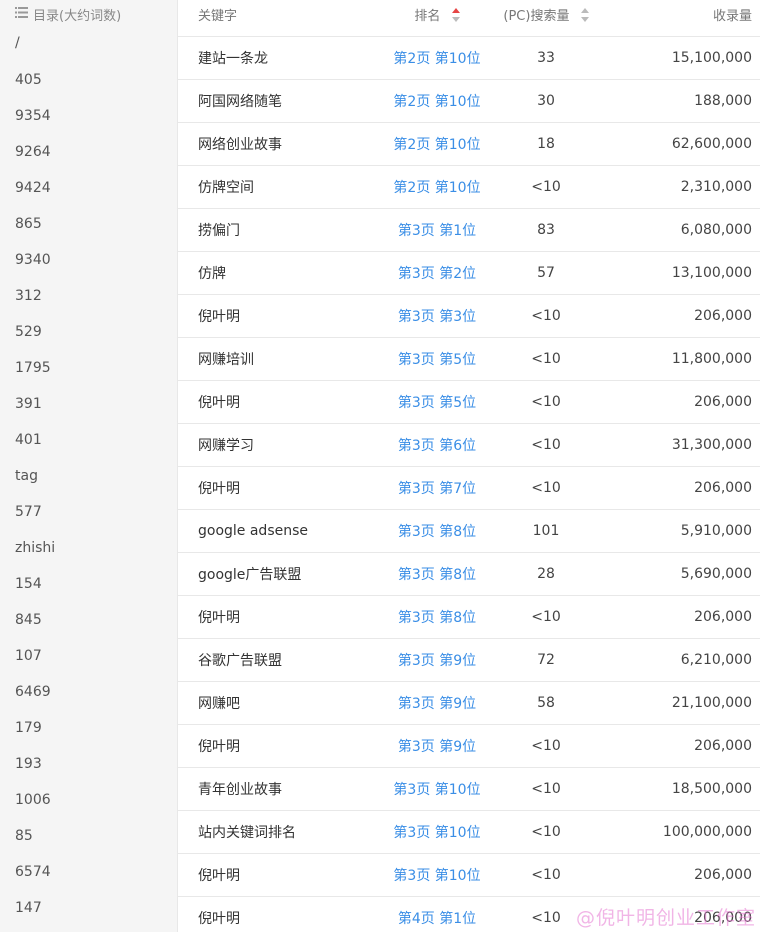 The height and width of the screenshot is (932, 760). Describe the element at coordinates (546, 660) in the screenshot. I see `pc-volume-cell: 72` at that location.